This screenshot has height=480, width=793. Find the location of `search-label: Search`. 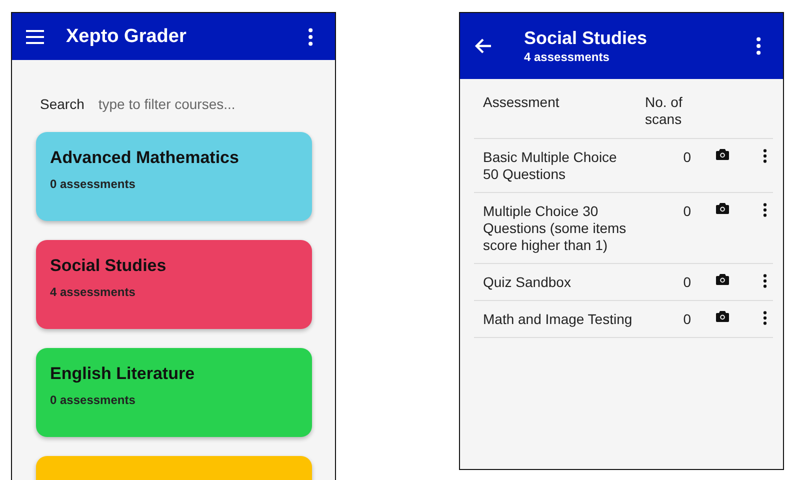

search-label: Search is located at coordinates (62, 104).